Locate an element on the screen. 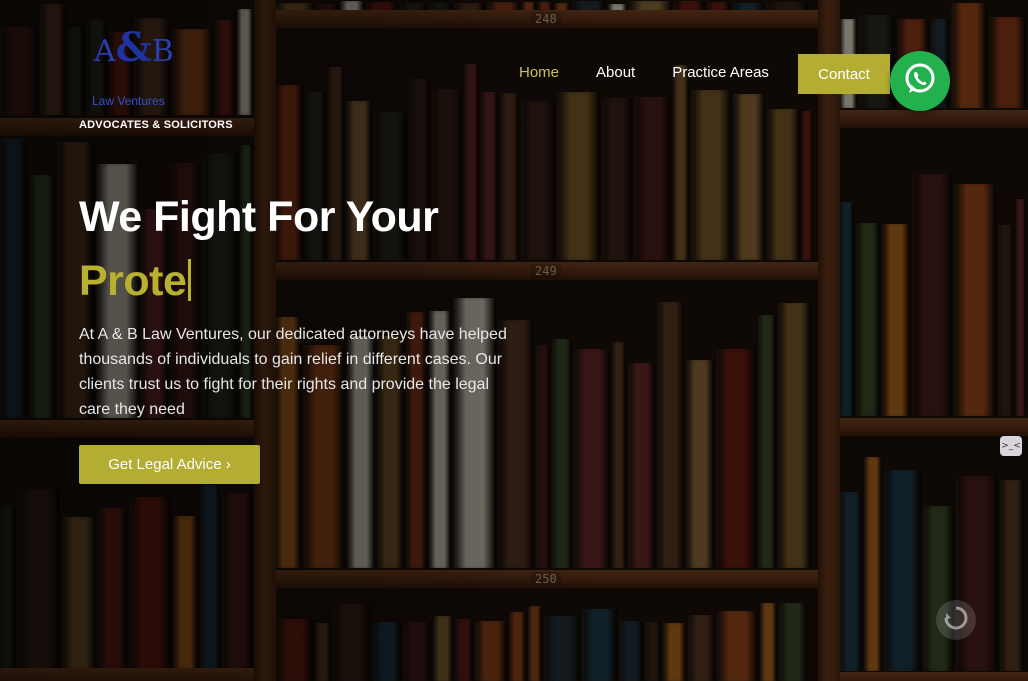 The image size is (1028, 681). typing-caret is located at coordinates (190, 280).